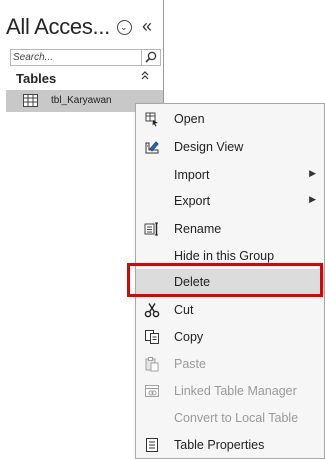 The height and width of the screenshot is (459, 325). What do you see at coordinates (76, 57) in the screenshot?
I see `search-input` at bounding box center [76, 57].